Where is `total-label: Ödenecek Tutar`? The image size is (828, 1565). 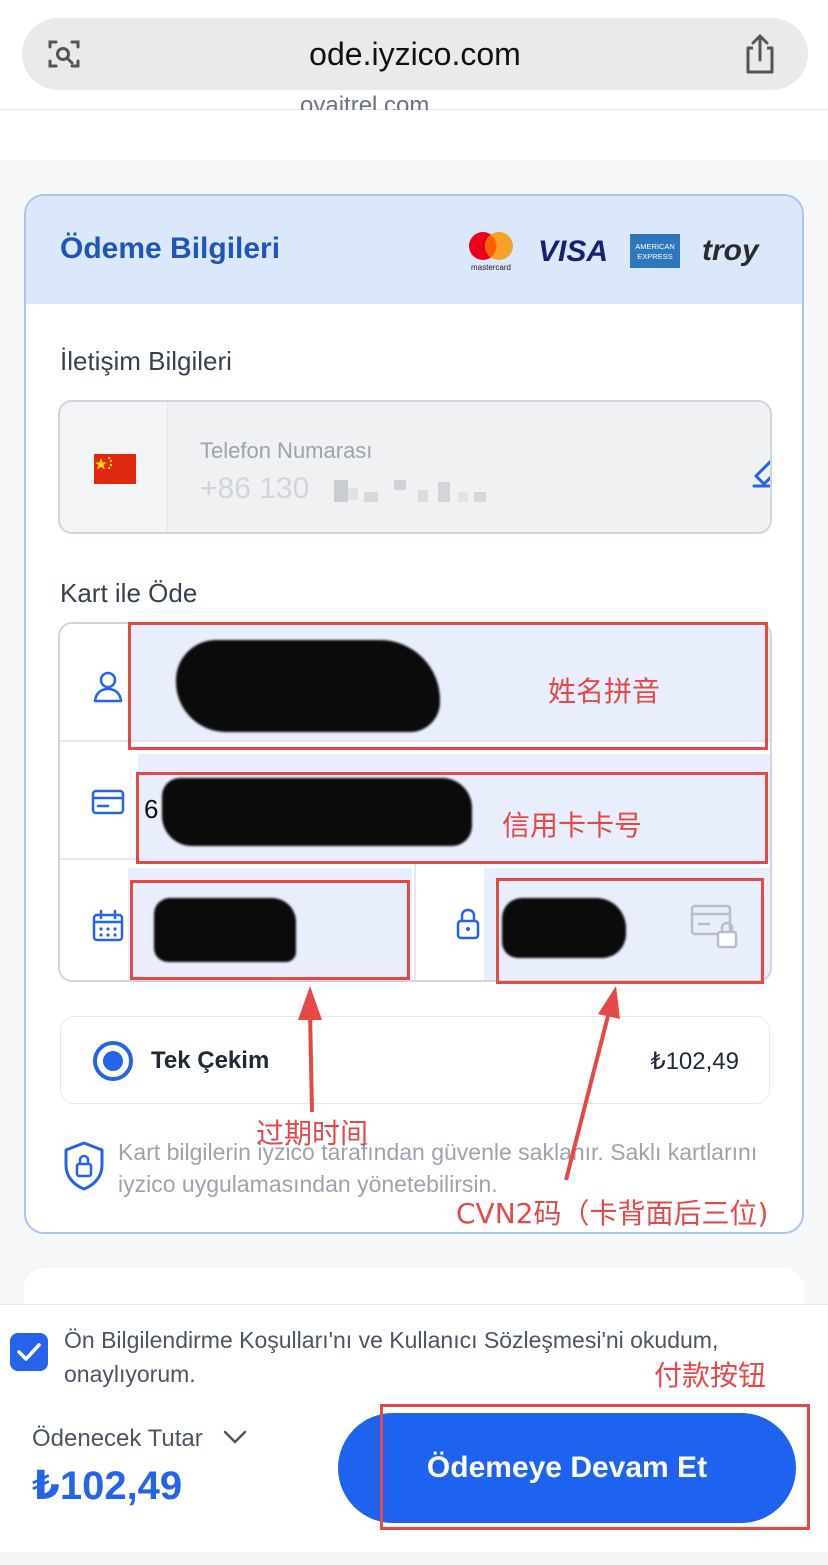
total-label: Ödenecek Tutar is located at coordinates (117, 1439).